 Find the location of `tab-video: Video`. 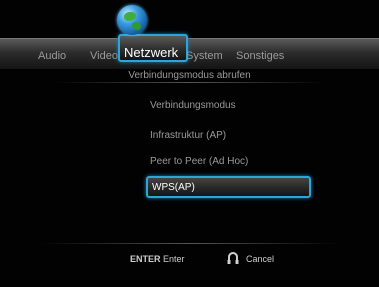

tab-video: Video is located at coordinates (104, 56).